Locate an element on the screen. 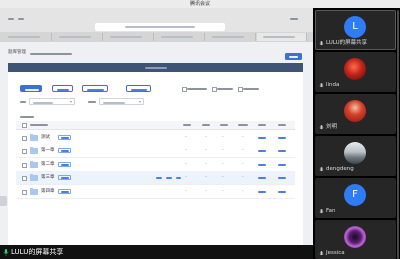 This screenshot has height=259, width=400. header-action-button is located at coordinates (293, 56).